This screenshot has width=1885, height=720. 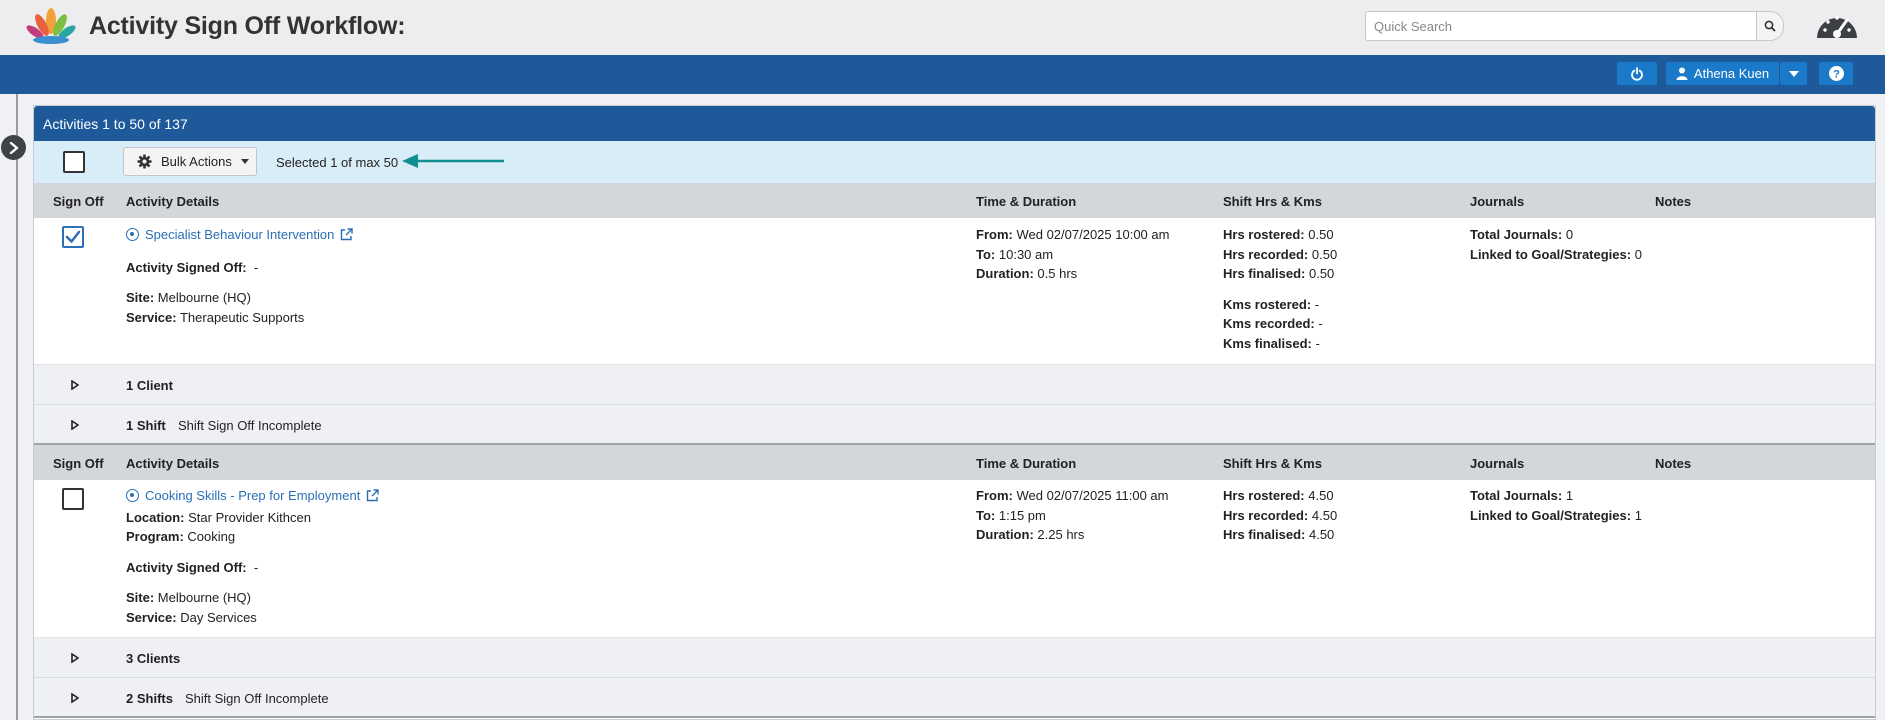 What do you see at coordinates (1731, 73) in the screenshot?
I see `user-name: Athena Kuen` at bounding box center [1731, 73].